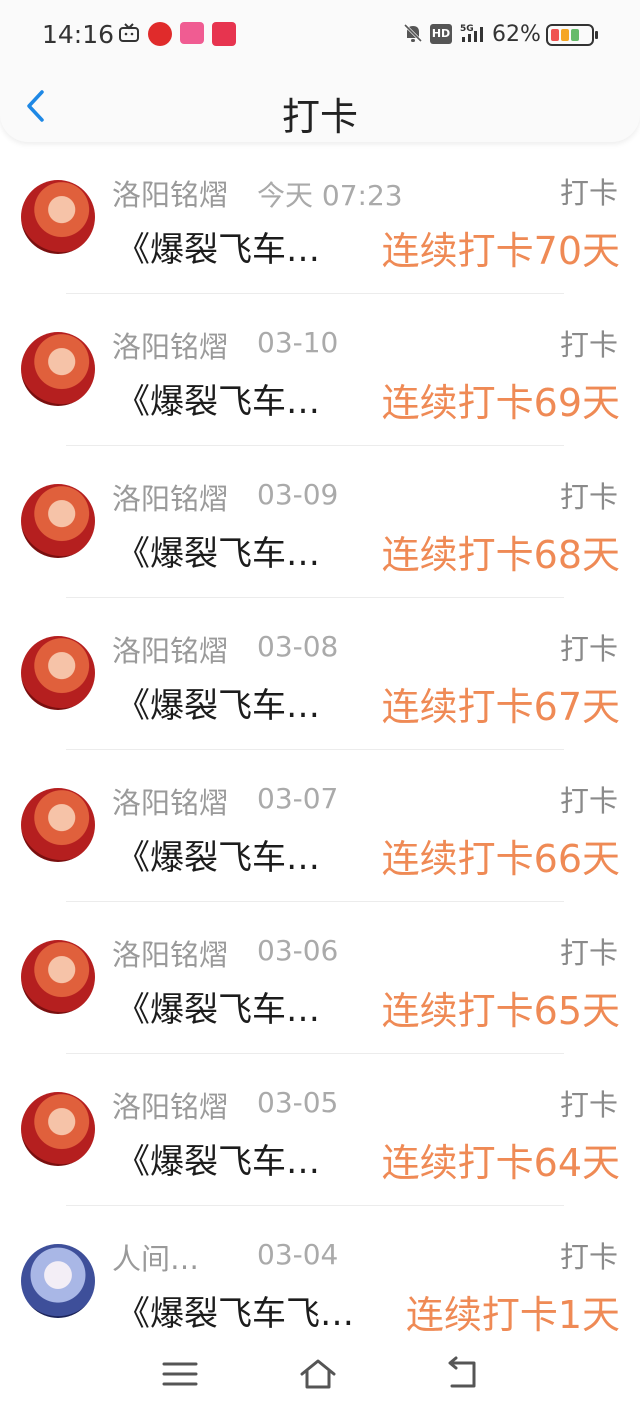  Describe the element at coordinates (320, 1130) in the screenshot. I see `checkin-row: 洛阳铭熠 03-05 打卡《爆裂飞车… 连续打卡64天` at that location.